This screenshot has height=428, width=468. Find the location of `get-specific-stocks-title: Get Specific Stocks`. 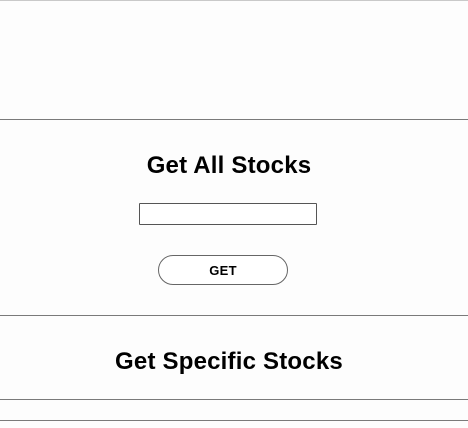

get-specific-stocks-title: Get Specific Stocks is located at coordinates (229, 361).